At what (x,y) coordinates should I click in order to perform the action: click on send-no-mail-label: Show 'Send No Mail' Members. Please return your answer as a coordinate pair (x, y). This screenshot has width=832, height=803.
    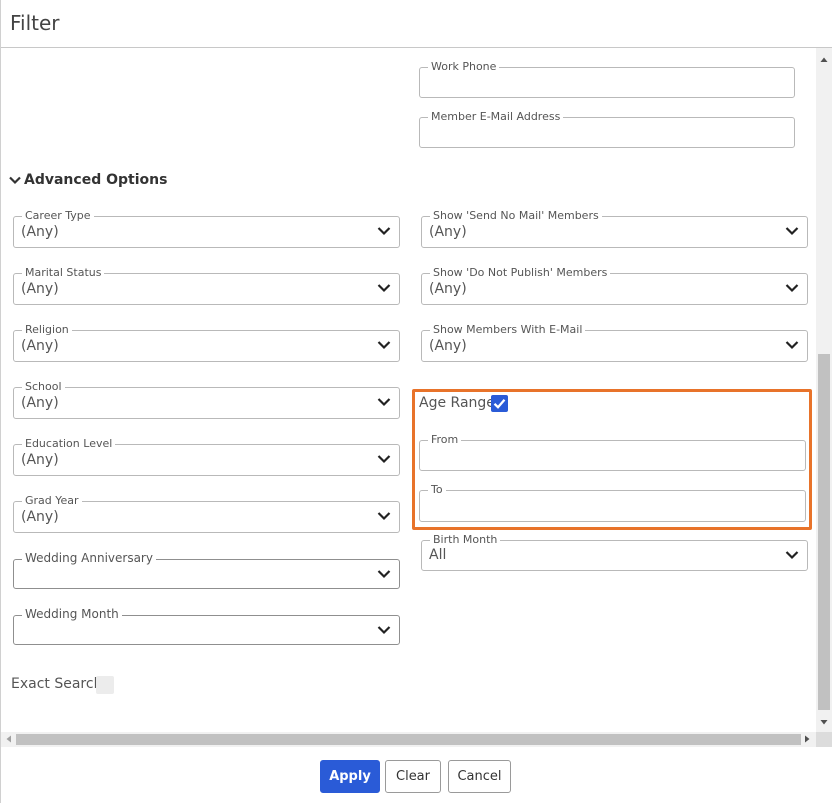
    Looking at the image, I should click on (516, 215).